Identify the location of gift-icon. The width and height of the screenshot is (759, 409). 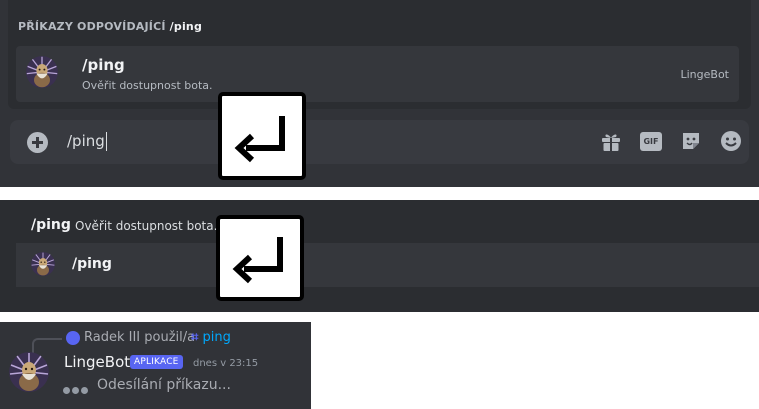
(611, 142).